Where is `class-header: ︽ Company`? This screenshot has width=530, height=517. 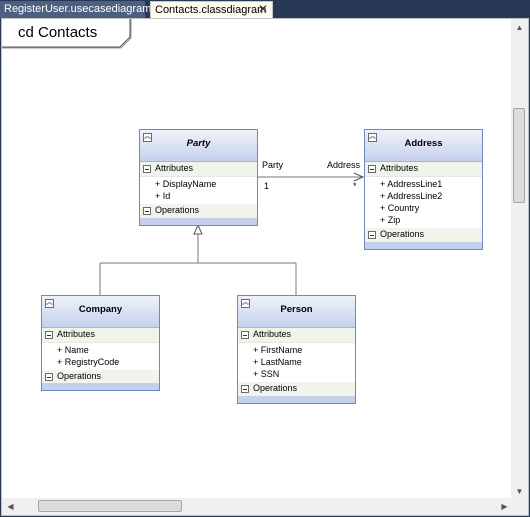 class-header: ︽ Company is located at coordinates (100, 312).